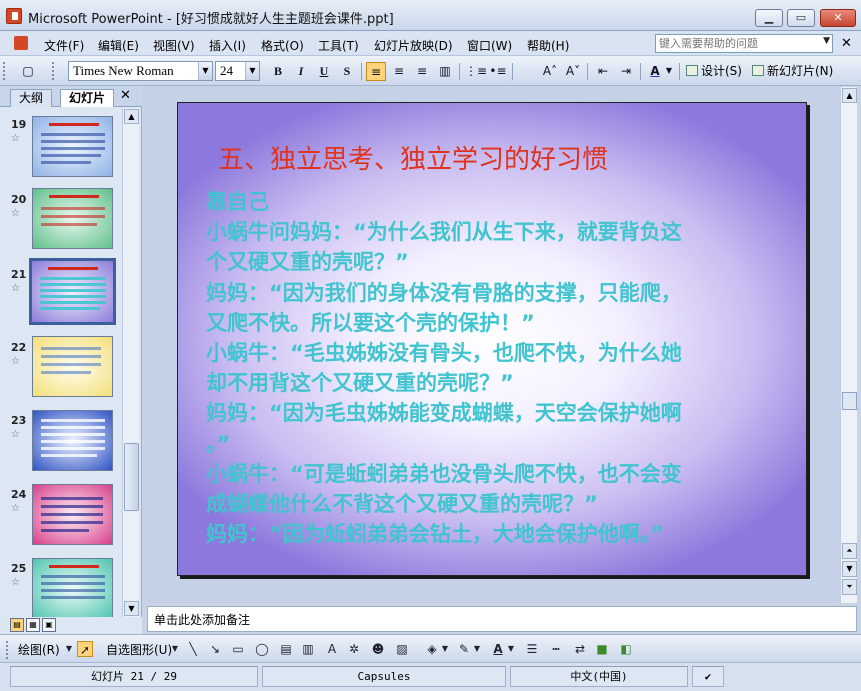 Image resolution: width=861 pixels, height=691 pixels. What do you see at coordinates (301, 71) in the screenshot?
I see `italic-button: I` at bounding box center [301, 71].